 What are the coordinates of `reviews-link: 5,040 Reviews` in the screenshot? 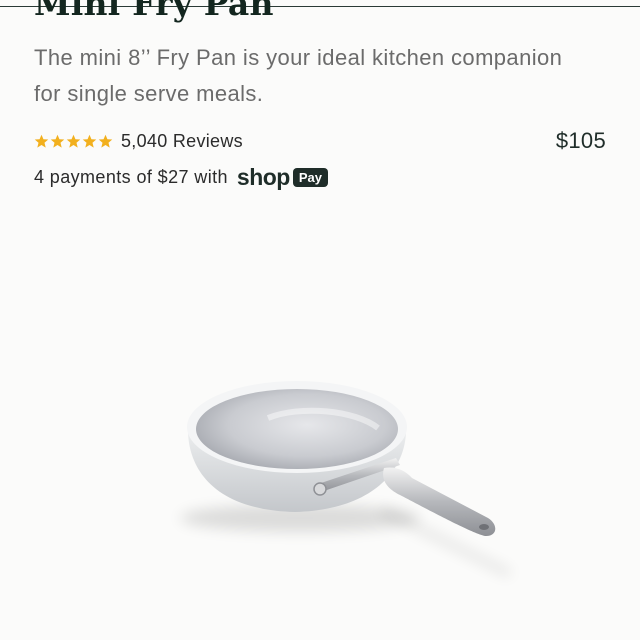 It's located at (182, 141).